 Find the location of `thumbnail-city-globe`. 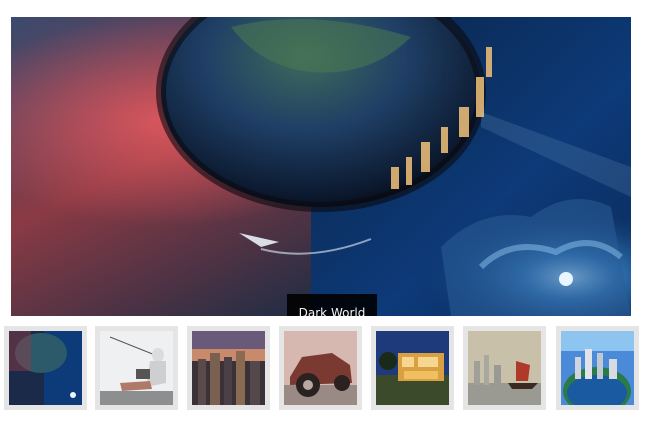

thumbnail-city-globe is located at coordinates (597, 368).